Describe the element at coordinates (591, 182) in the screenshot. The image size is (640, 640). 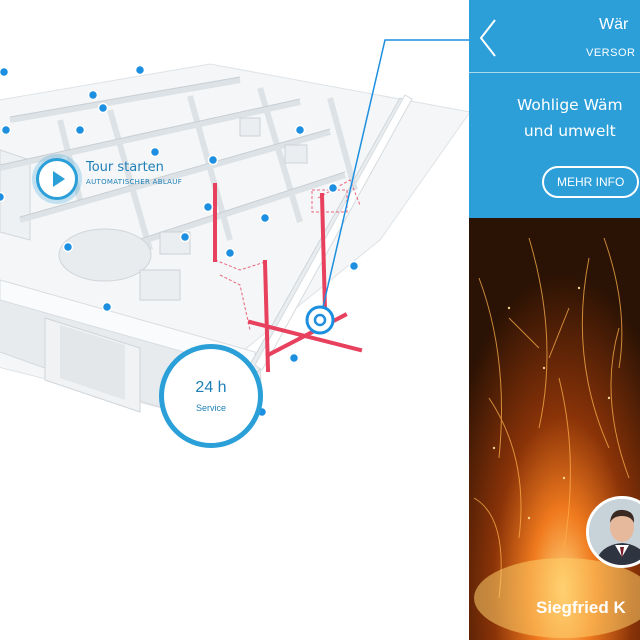
I see `more-info-button: MEHR INFO` at that location.